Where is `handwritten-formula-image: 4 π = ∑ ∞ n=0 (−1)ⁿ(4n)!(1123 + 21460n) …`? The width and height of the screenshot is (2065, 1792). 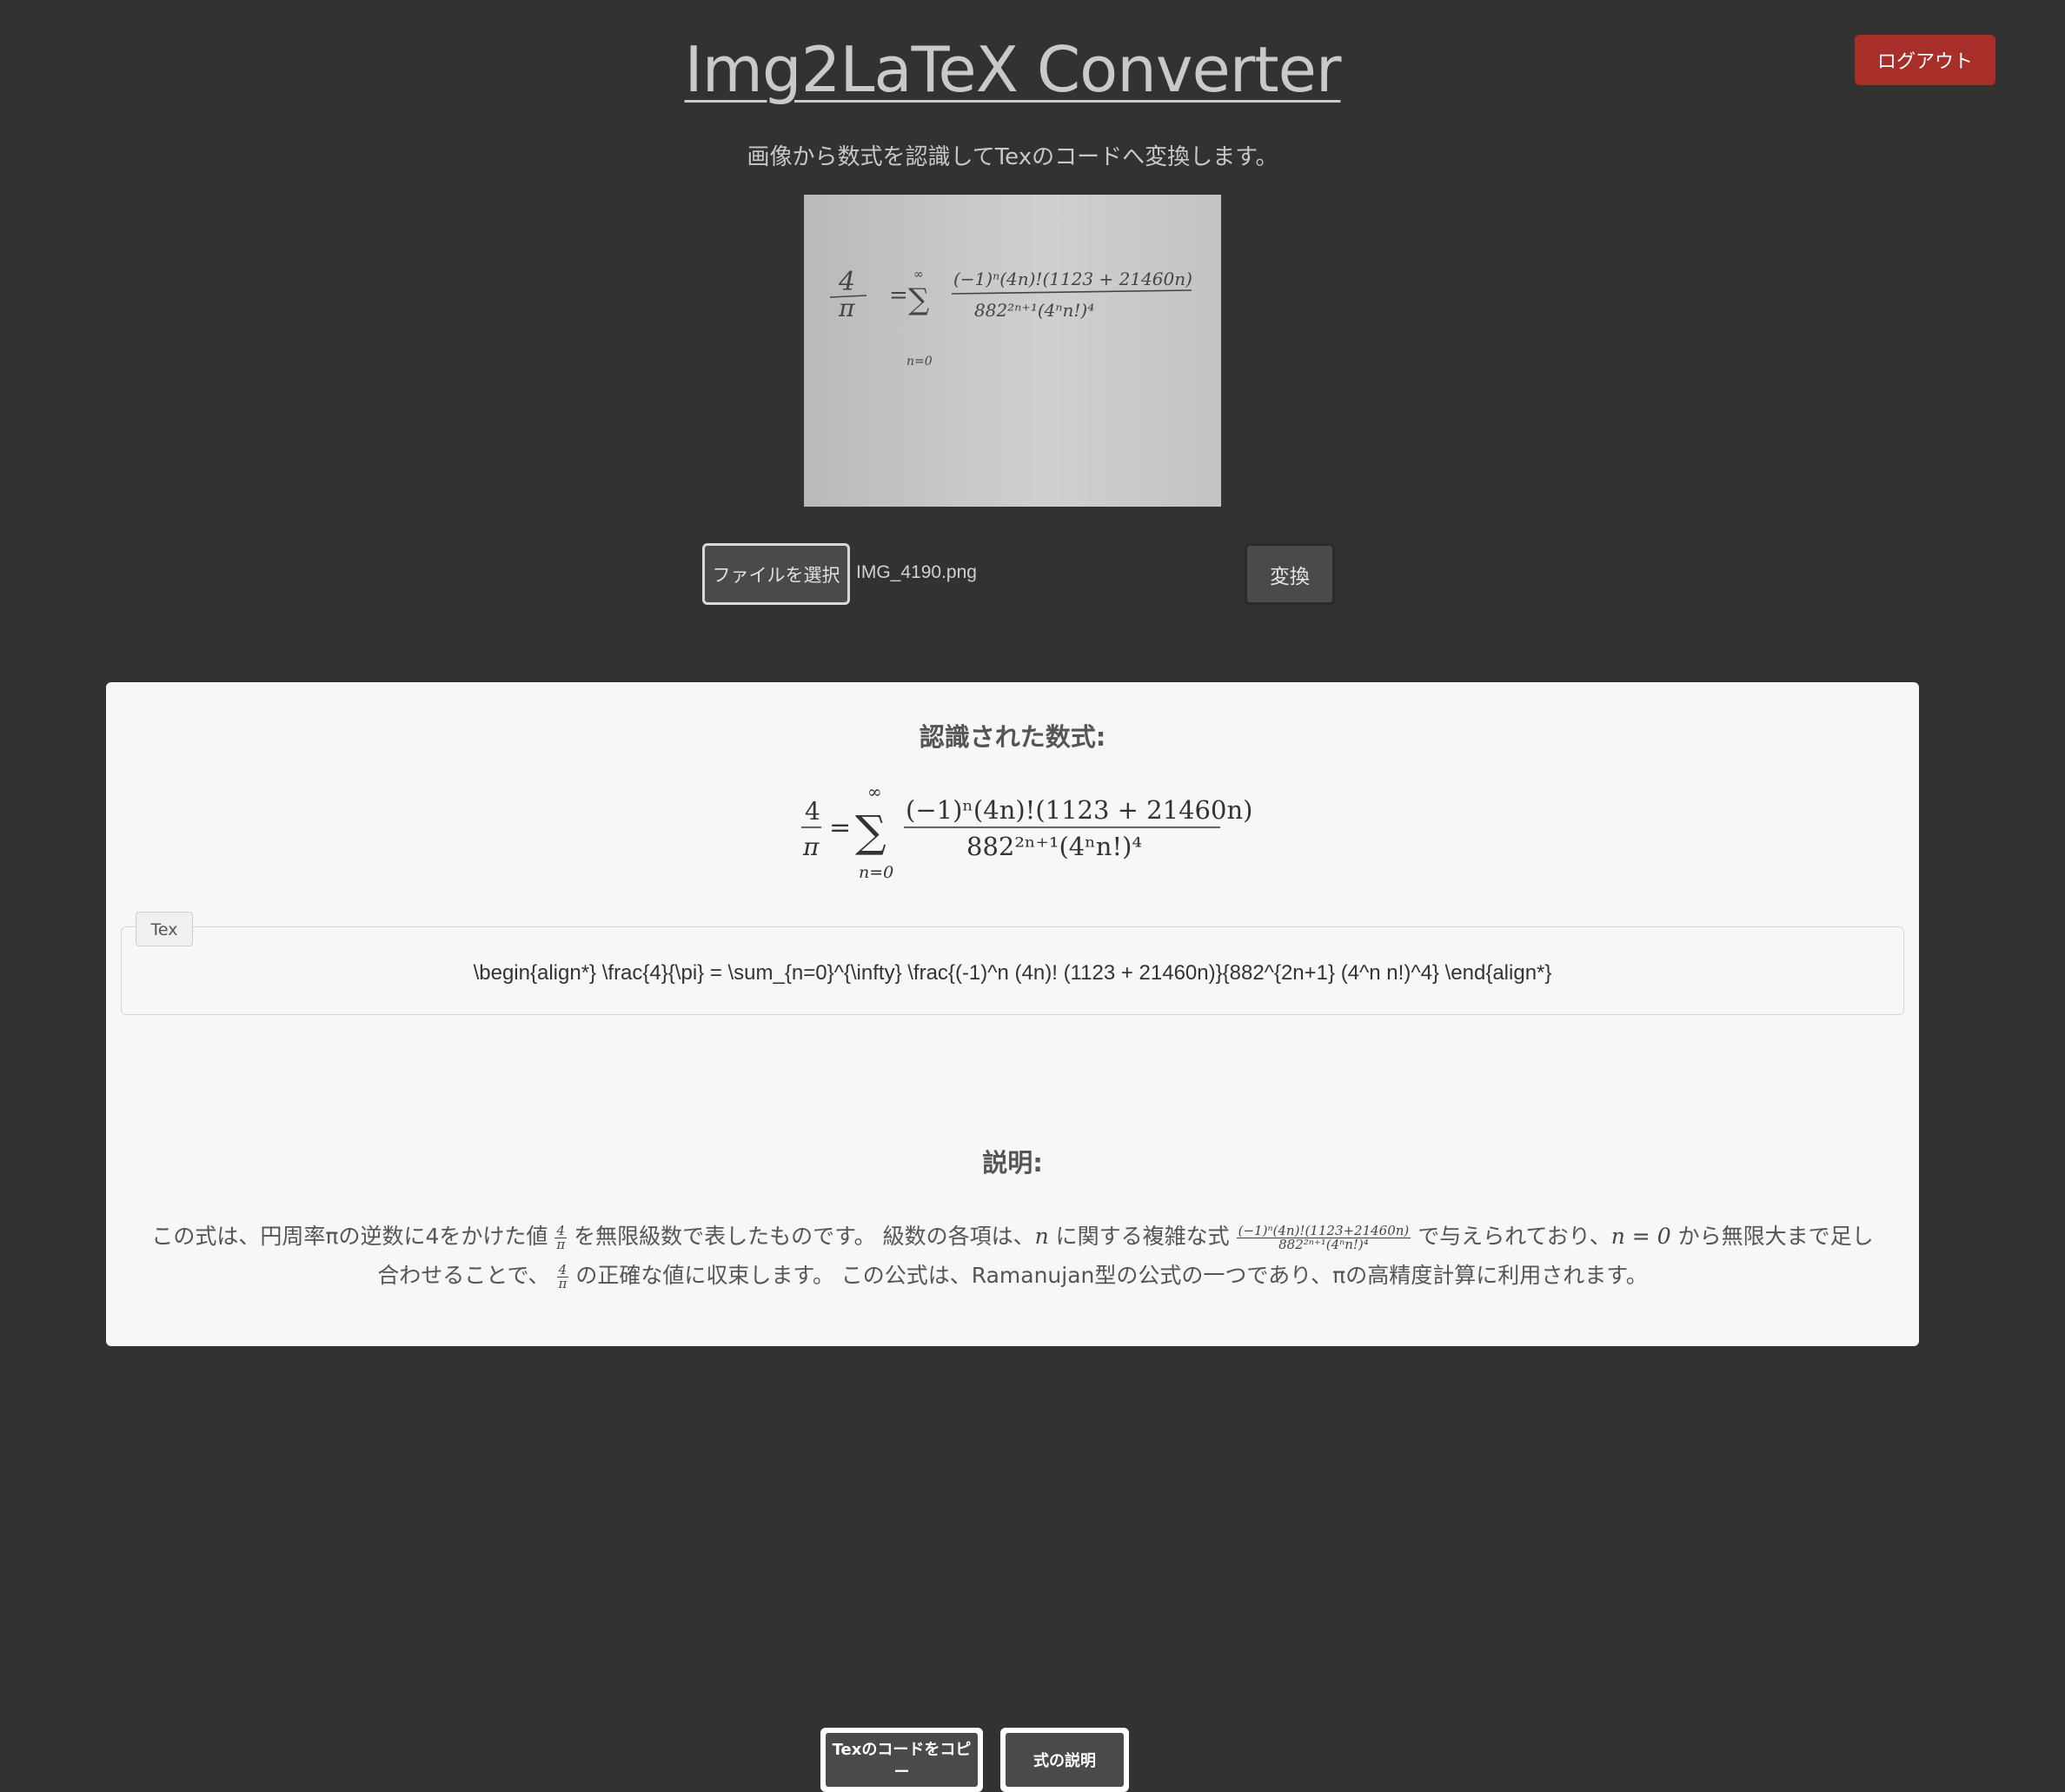 handwritten-formula-image: 4 π = ∑ ∞ n=0 (−1)ⁿ(4n)!(1123 + 21460n) … is located at coordinates (1010, 317).